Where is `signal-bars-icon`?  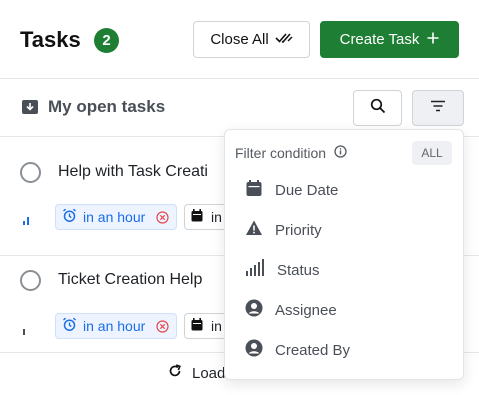
signal-bars-icon is located at coordinates (255, 270).